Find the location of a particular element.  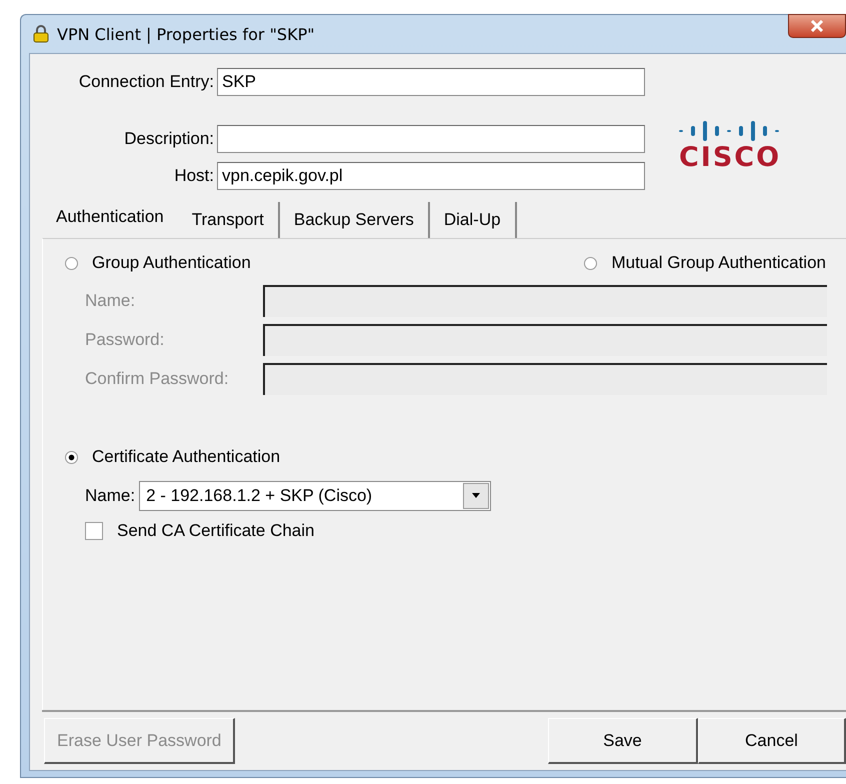

checkbox is located at coordinates (94, 531).